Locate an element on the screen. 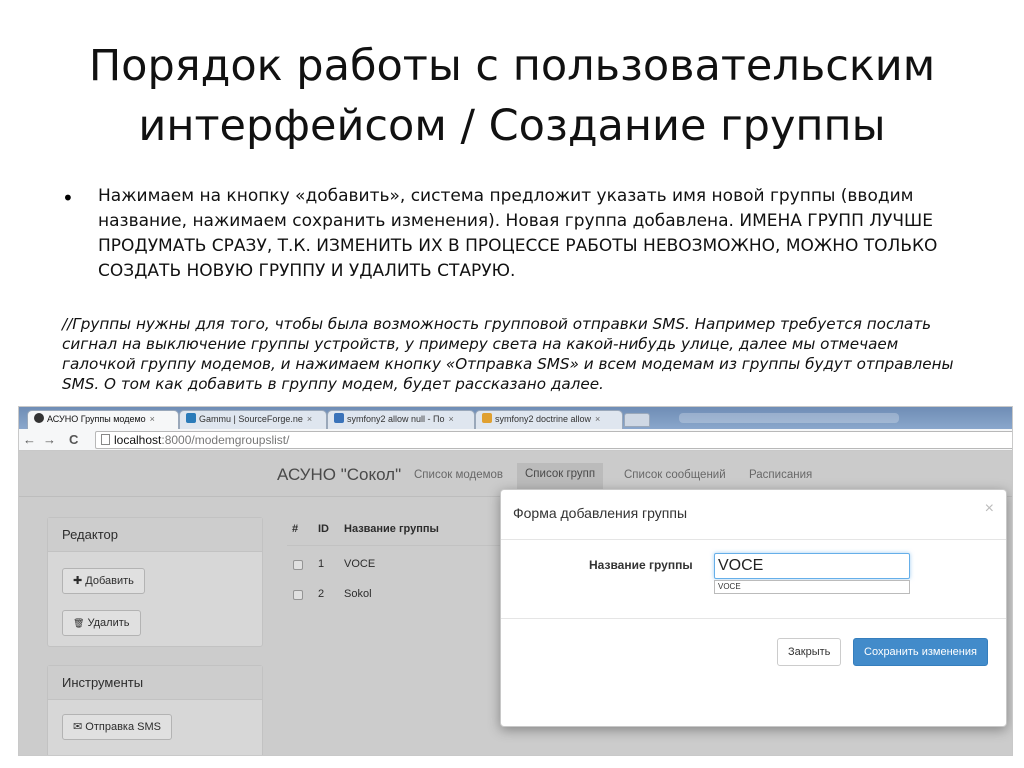 Image resolution: width=1024 pixels, height=768 pixels. tab-label: АСУНО Группы модемо is located at coordinates (96, 419).